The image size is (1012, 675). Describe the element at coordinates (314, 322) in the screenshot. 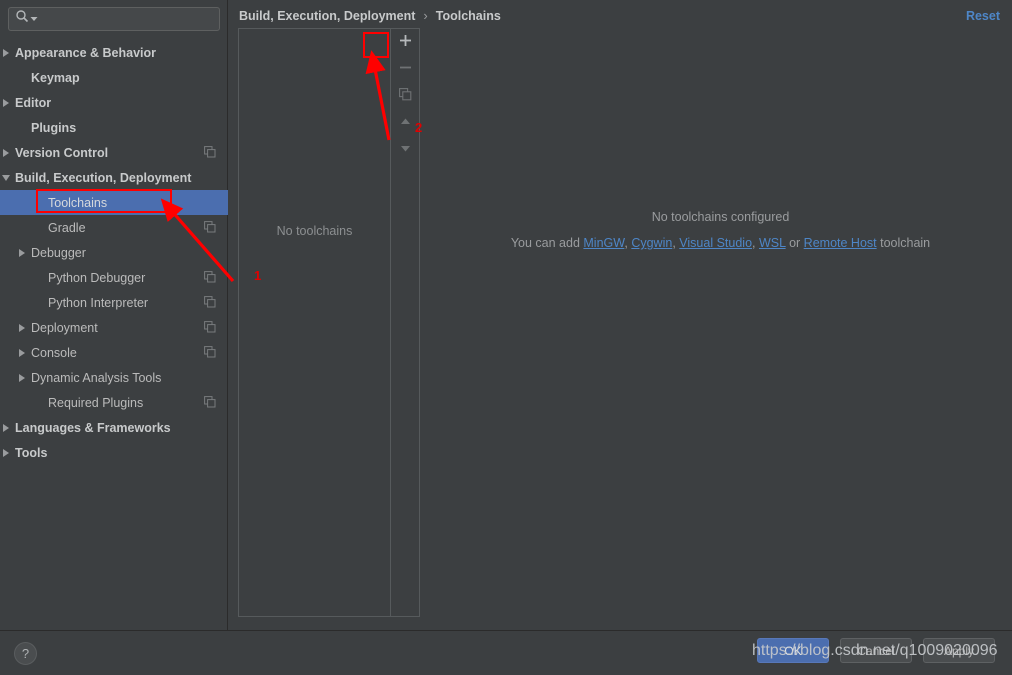

I see `toolchain-list-panel: No toolchains` at that location.